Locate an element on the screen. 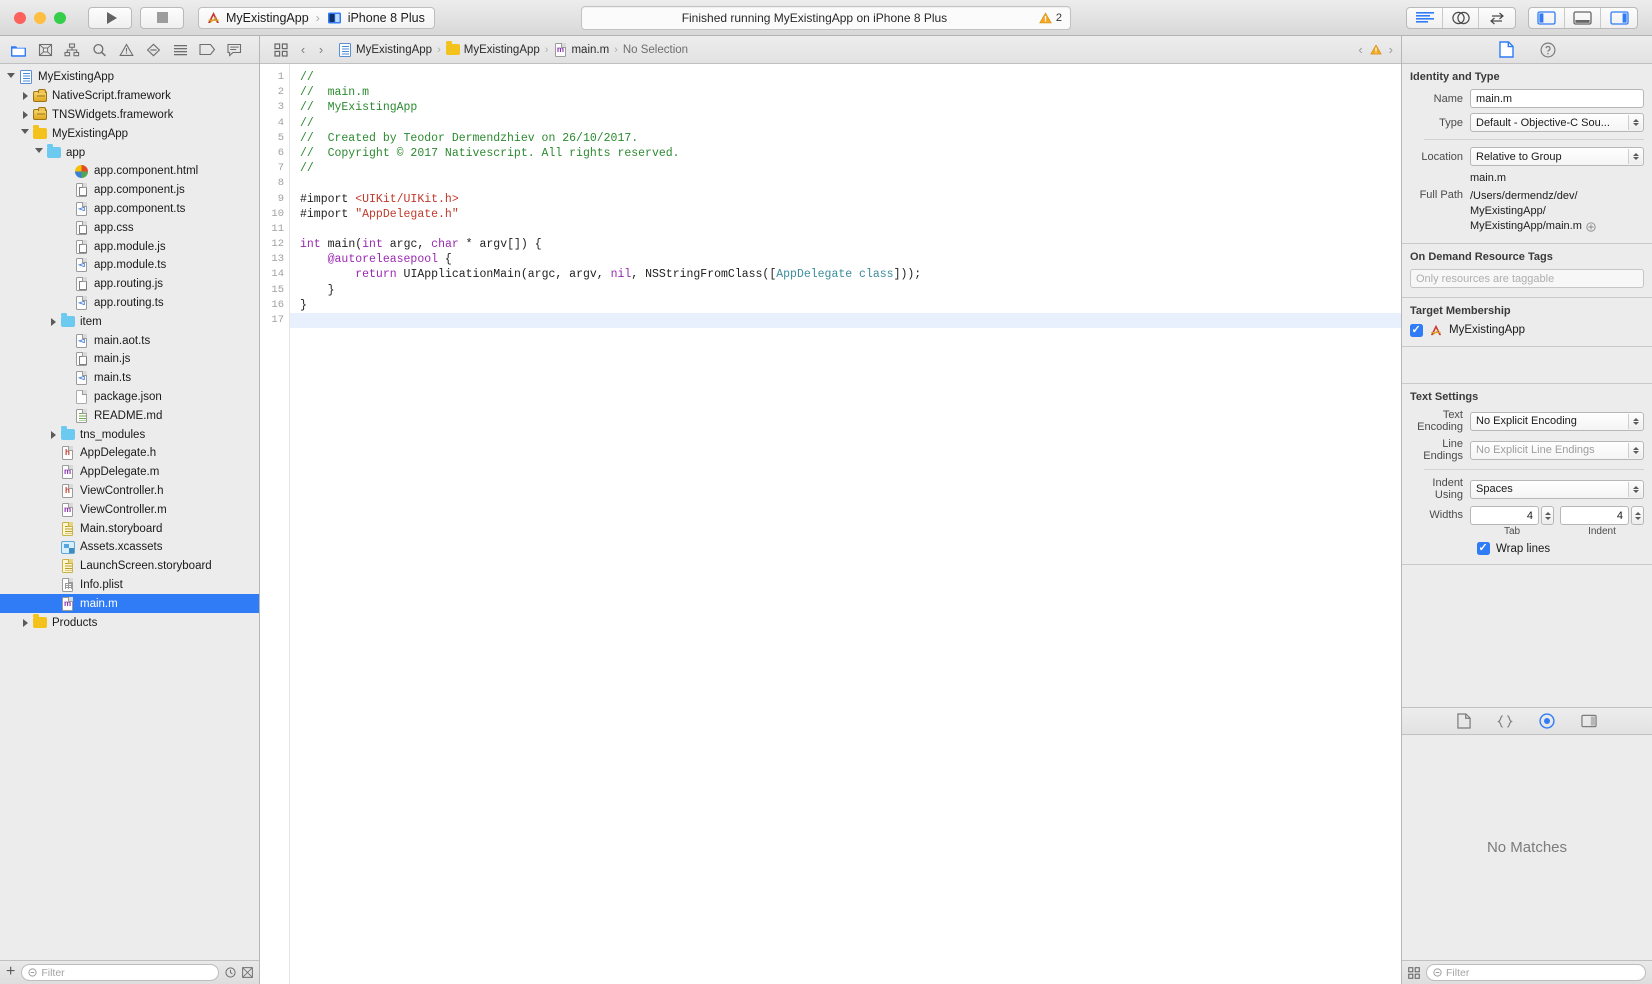  warning-indicator: 2 is located at coordinates (1050, 18).